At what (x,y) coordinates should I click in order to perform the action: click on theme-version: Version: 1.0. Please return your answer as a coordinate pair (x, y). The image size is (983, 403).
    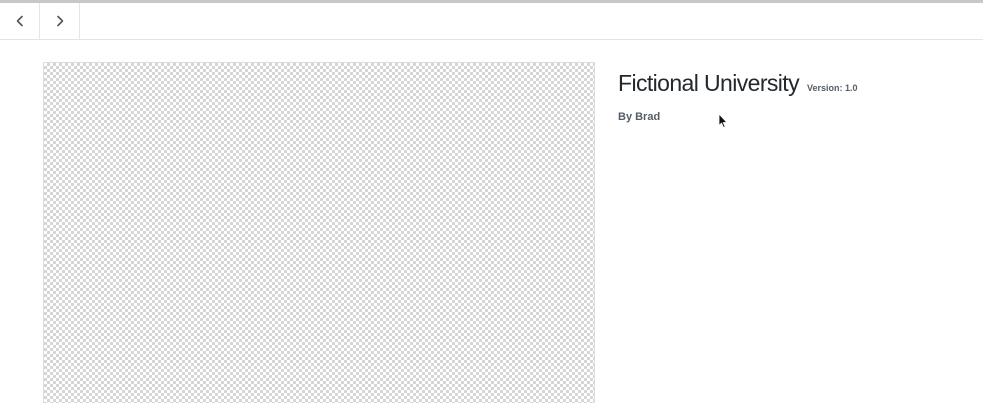
    Looking at the image, I should click on (832, 88).